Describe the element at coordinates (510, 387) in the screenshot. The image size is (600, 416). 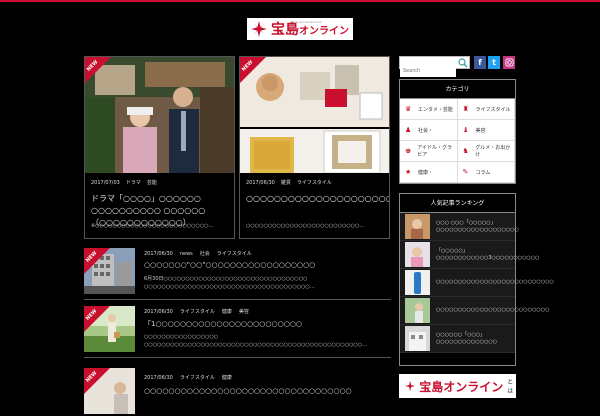
I see `about-suffix: とは` at that location.